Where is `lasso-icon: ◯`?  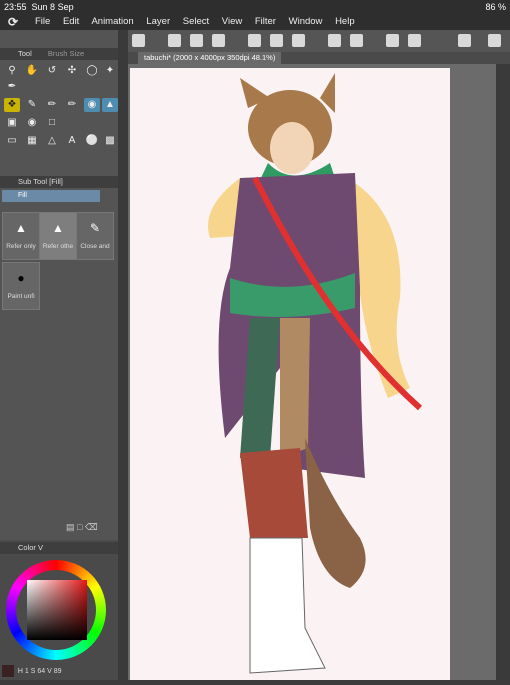 lasso-icon: ◯ is located at coordinates (92, 71).